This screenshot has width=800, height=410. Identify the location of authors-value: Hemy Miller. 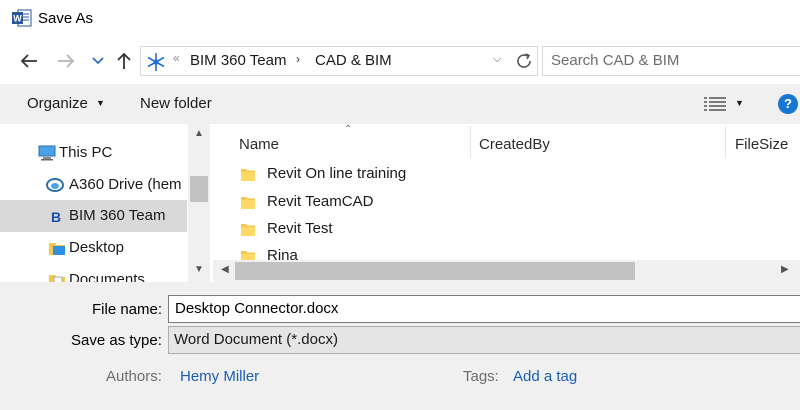
(219, 376).